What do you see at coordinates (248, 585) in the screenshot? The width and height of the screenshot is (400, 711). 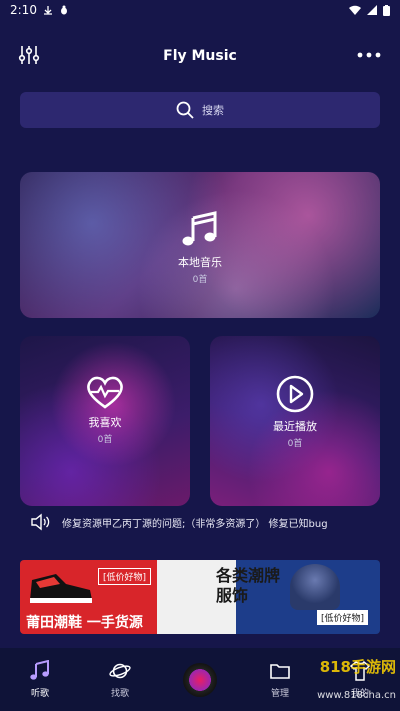 I see `banner-slogan-mid: 各类潮牌 服饰` at bounding box center [248, 585].